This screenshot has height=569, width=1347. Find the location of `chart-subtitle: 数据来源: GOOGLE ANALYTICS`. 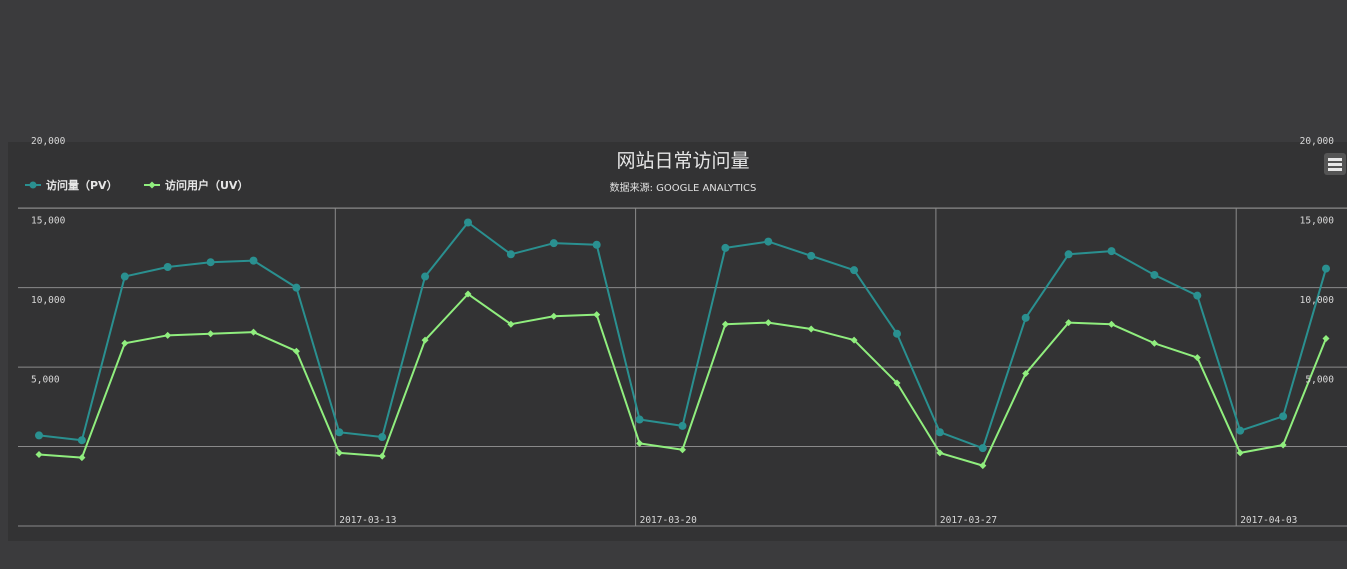

chart-subtitle: 数据来源: GOOGLE ANALYTICS is located at coordinates (683, 187).